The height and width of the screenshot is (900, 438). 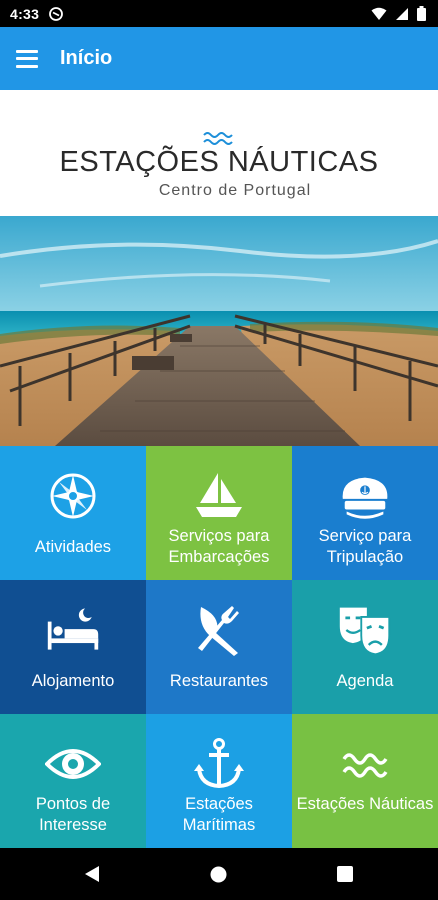 I want to click on theater-masks-icon, so click(x=365, y=630).